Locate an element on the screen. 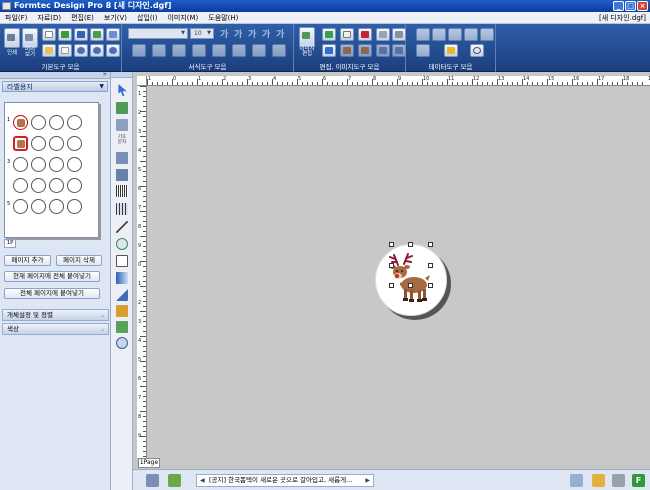 The width and height of the screenshot is (650, 490). toolbox-grip is located at coordinates (121, 75).